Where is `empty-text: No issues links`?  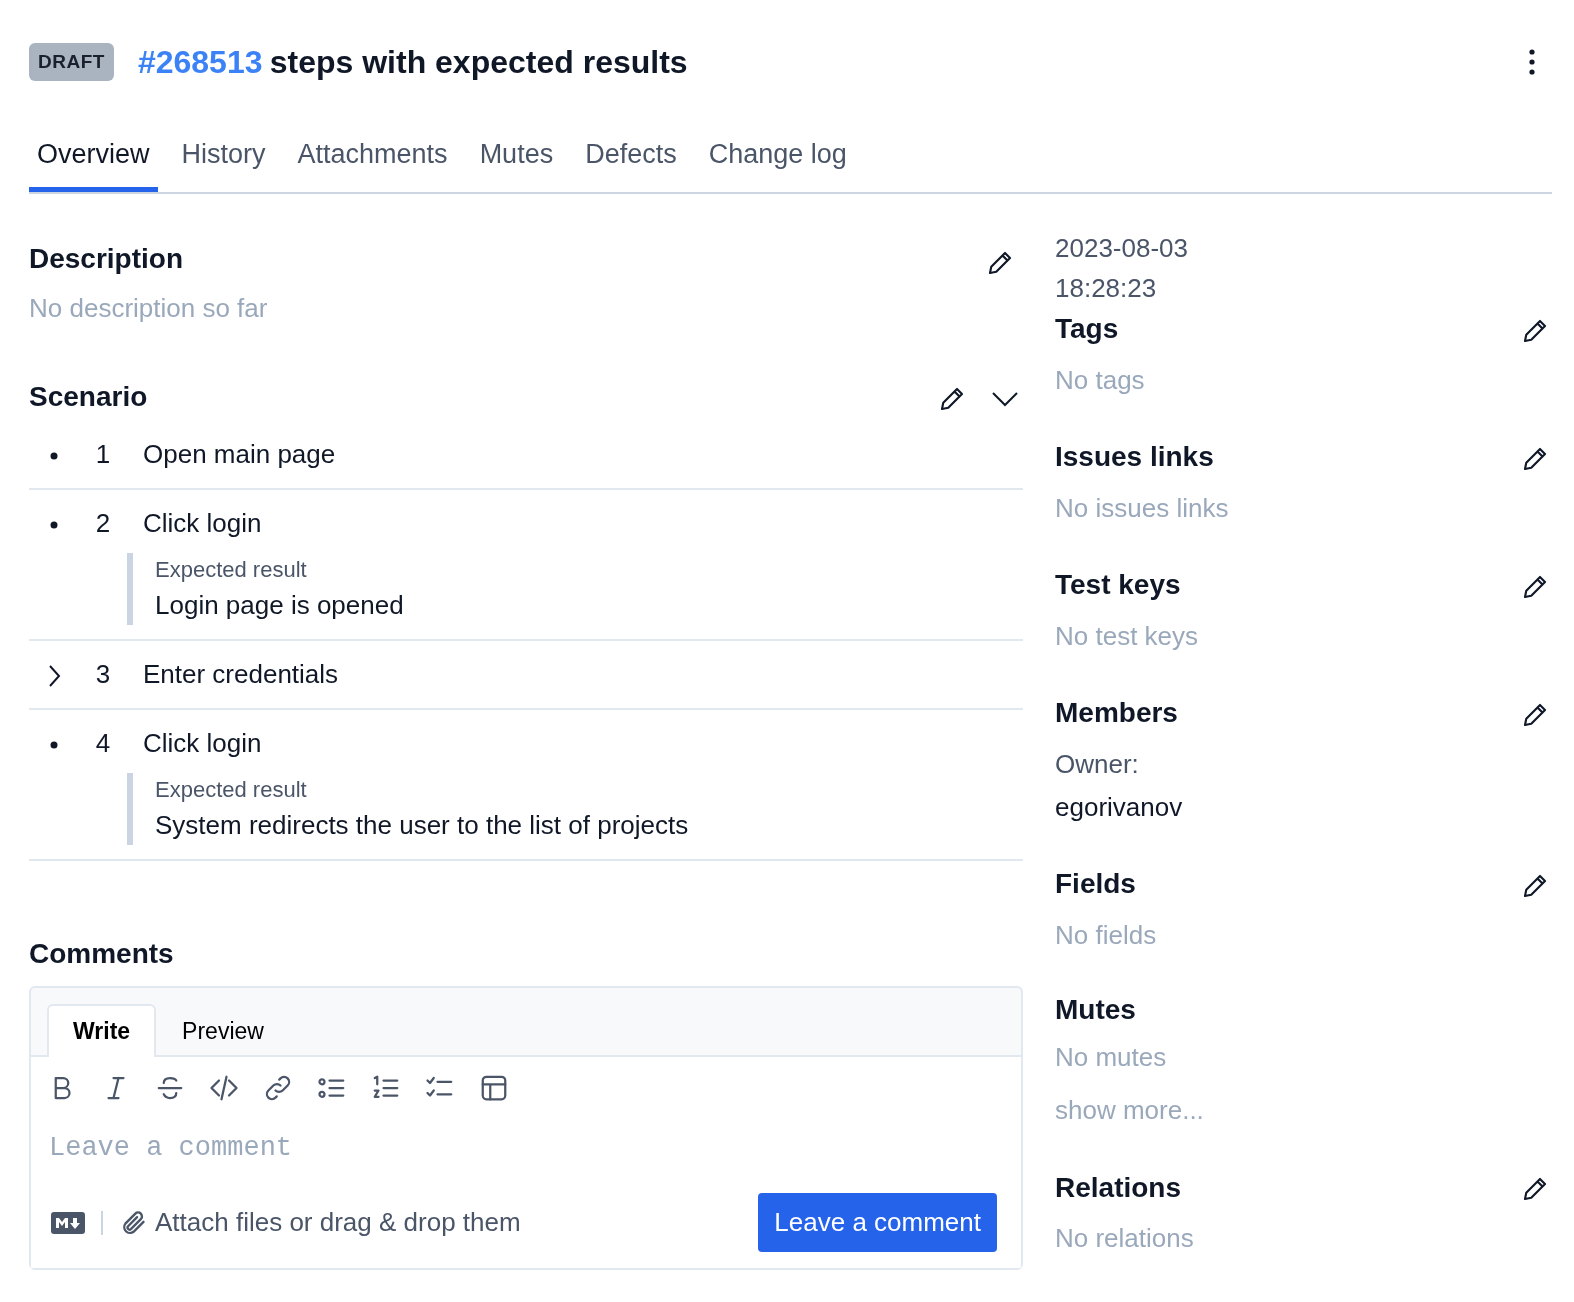
empty-text: No issues links is located at coordinates (1142, 508).